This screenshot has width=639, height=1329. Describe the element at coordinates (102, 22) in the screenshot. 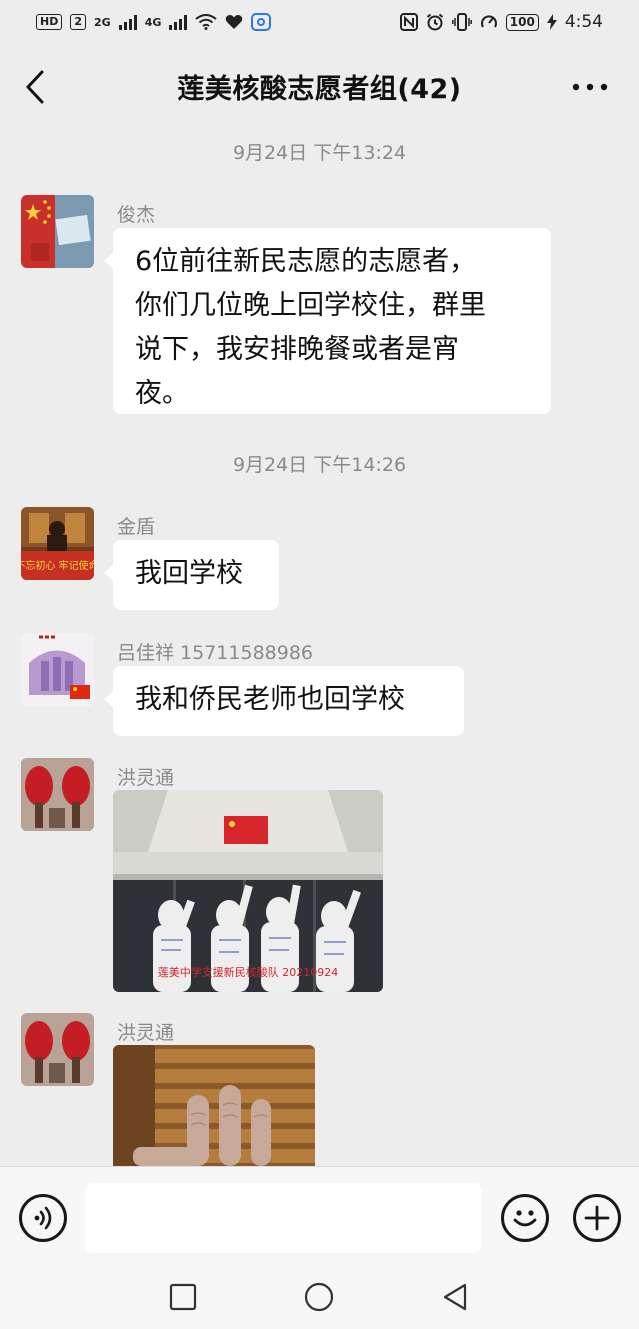

I see `network-type-1: 2G` at that location.